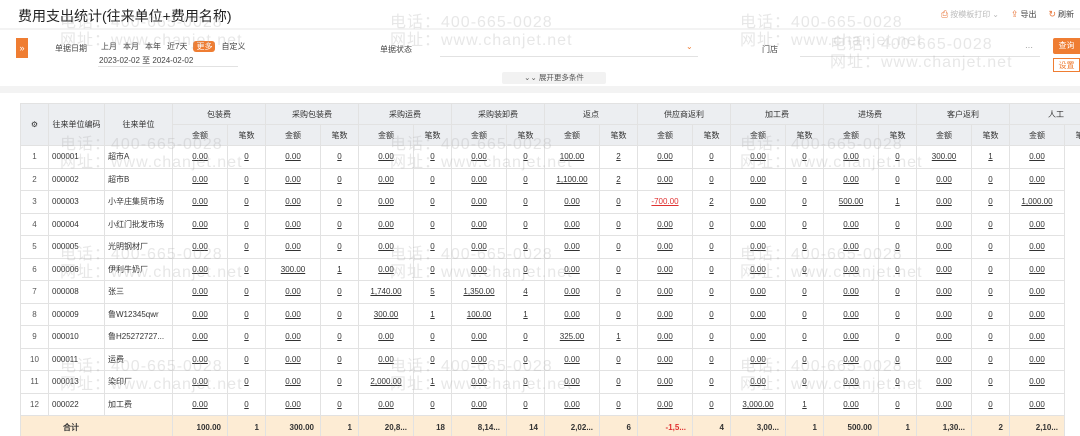 The image size is (1080, 436). I want to click on more-icon: ···, so click(1029, 47).